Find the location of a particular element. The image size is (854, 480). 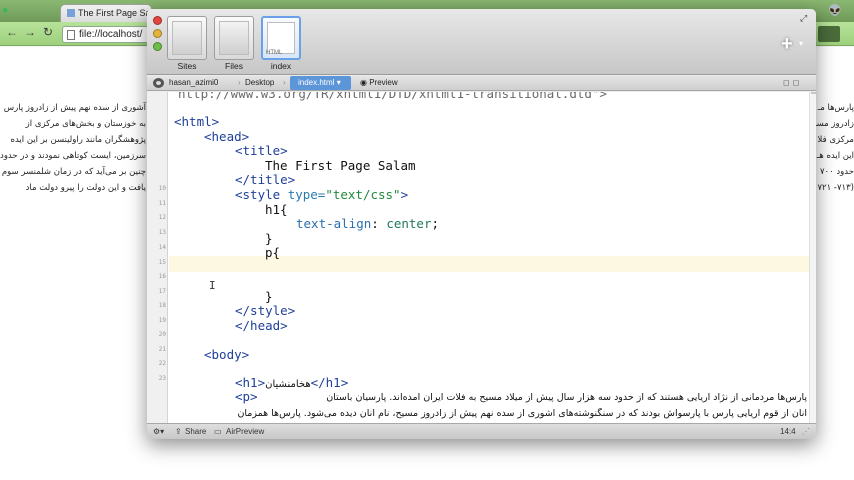

back-arrow-icon: ← is located at coordinates (12, 32).